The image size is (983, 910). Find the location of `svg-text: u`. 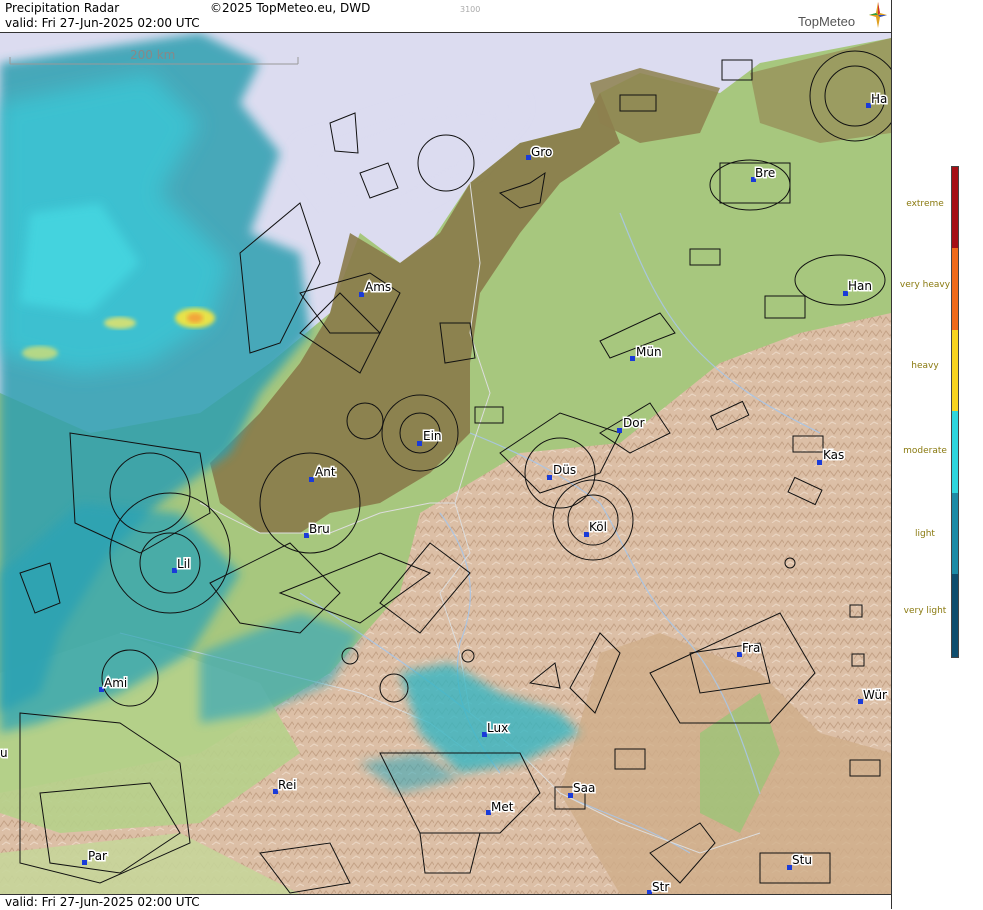

svg-text: u is located at coordinates (4, 753).